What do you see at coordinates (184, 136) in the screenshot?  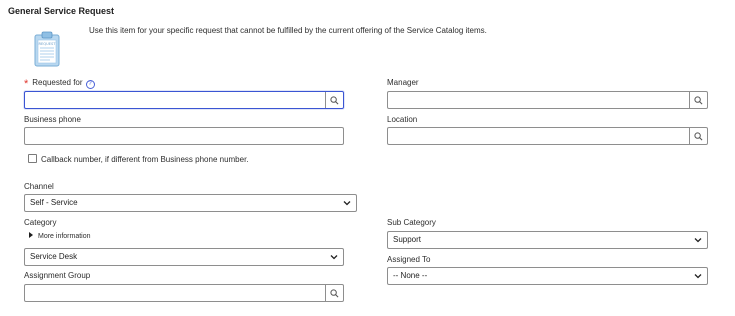 I see `business-phone-field` at bounding box center [184, 136].